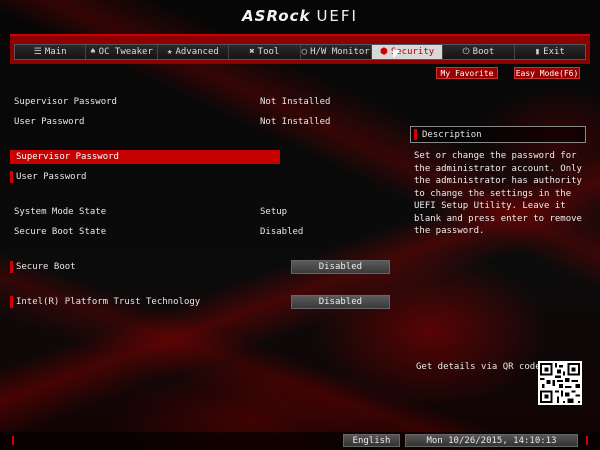  I want to click on tab-exit: ▮ Exit, so click(550, 52).